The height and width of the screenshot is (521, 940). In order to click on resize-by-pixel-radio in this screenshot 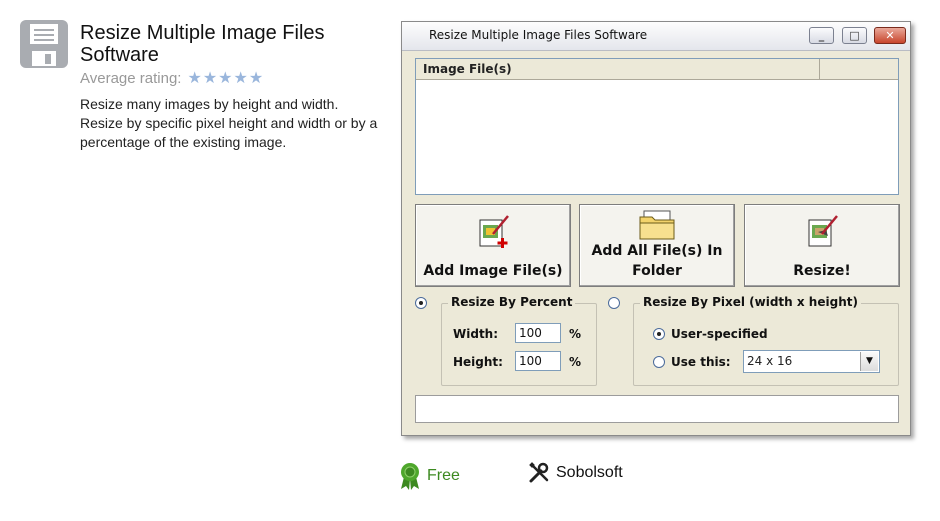, I will do `click(614, 303)`.